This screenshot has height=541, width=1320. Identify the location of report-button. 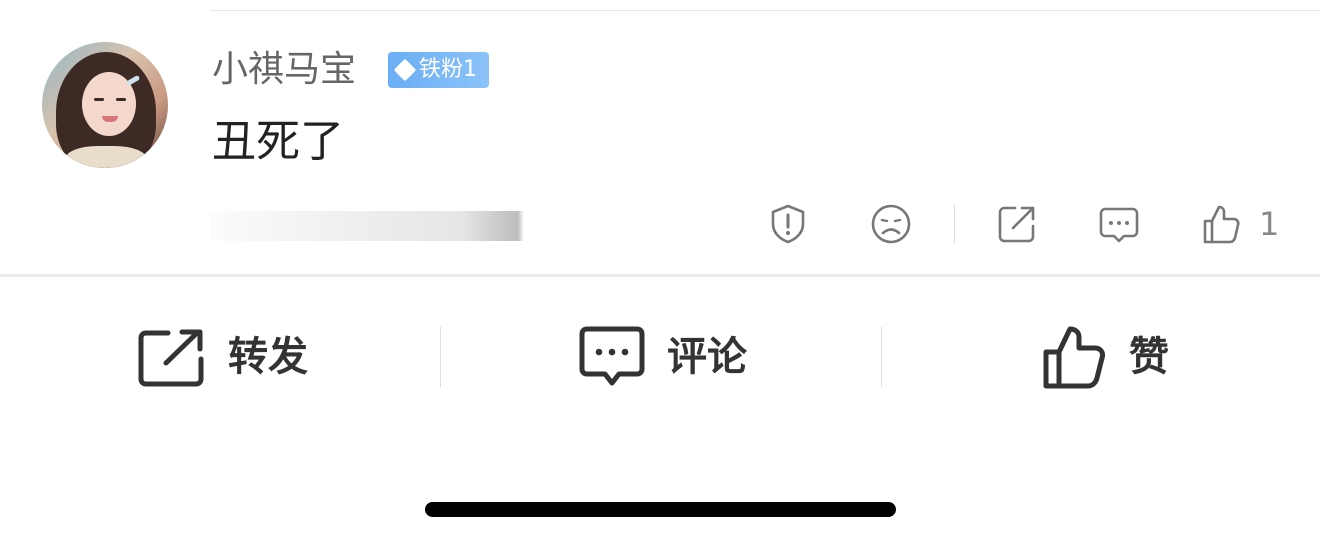
(788, 224).